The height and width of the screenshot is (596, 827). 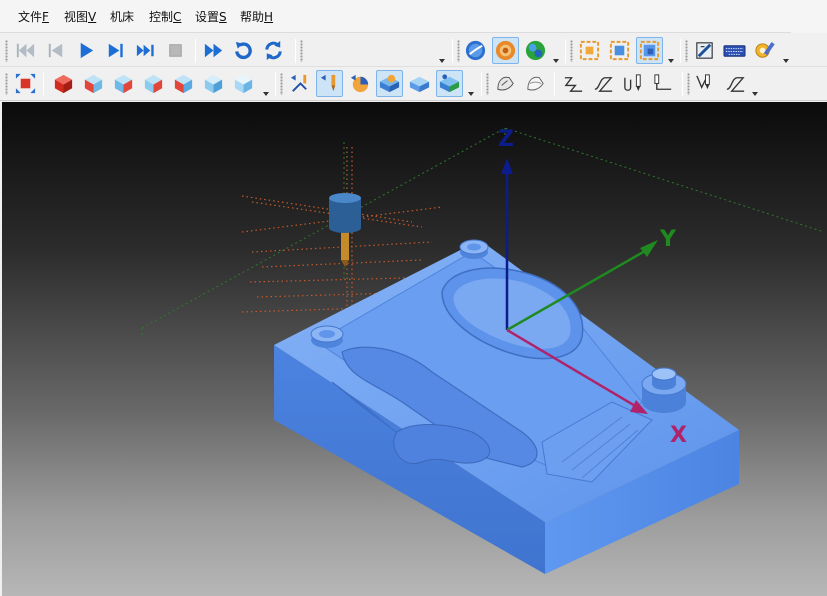 I want to click on keyboard-button, so click(x=734, y=50).